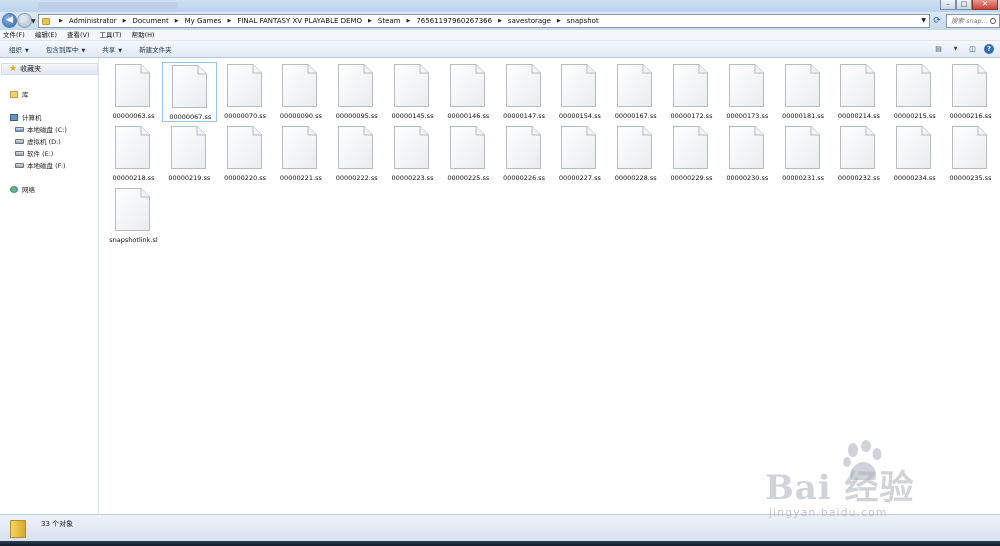 The width and height of the screenshot is (1000, 546). Describe the element at coordinates (454, 21) in the screenshot. I see `breadcrumb-item: 76561197960267366` at that location.